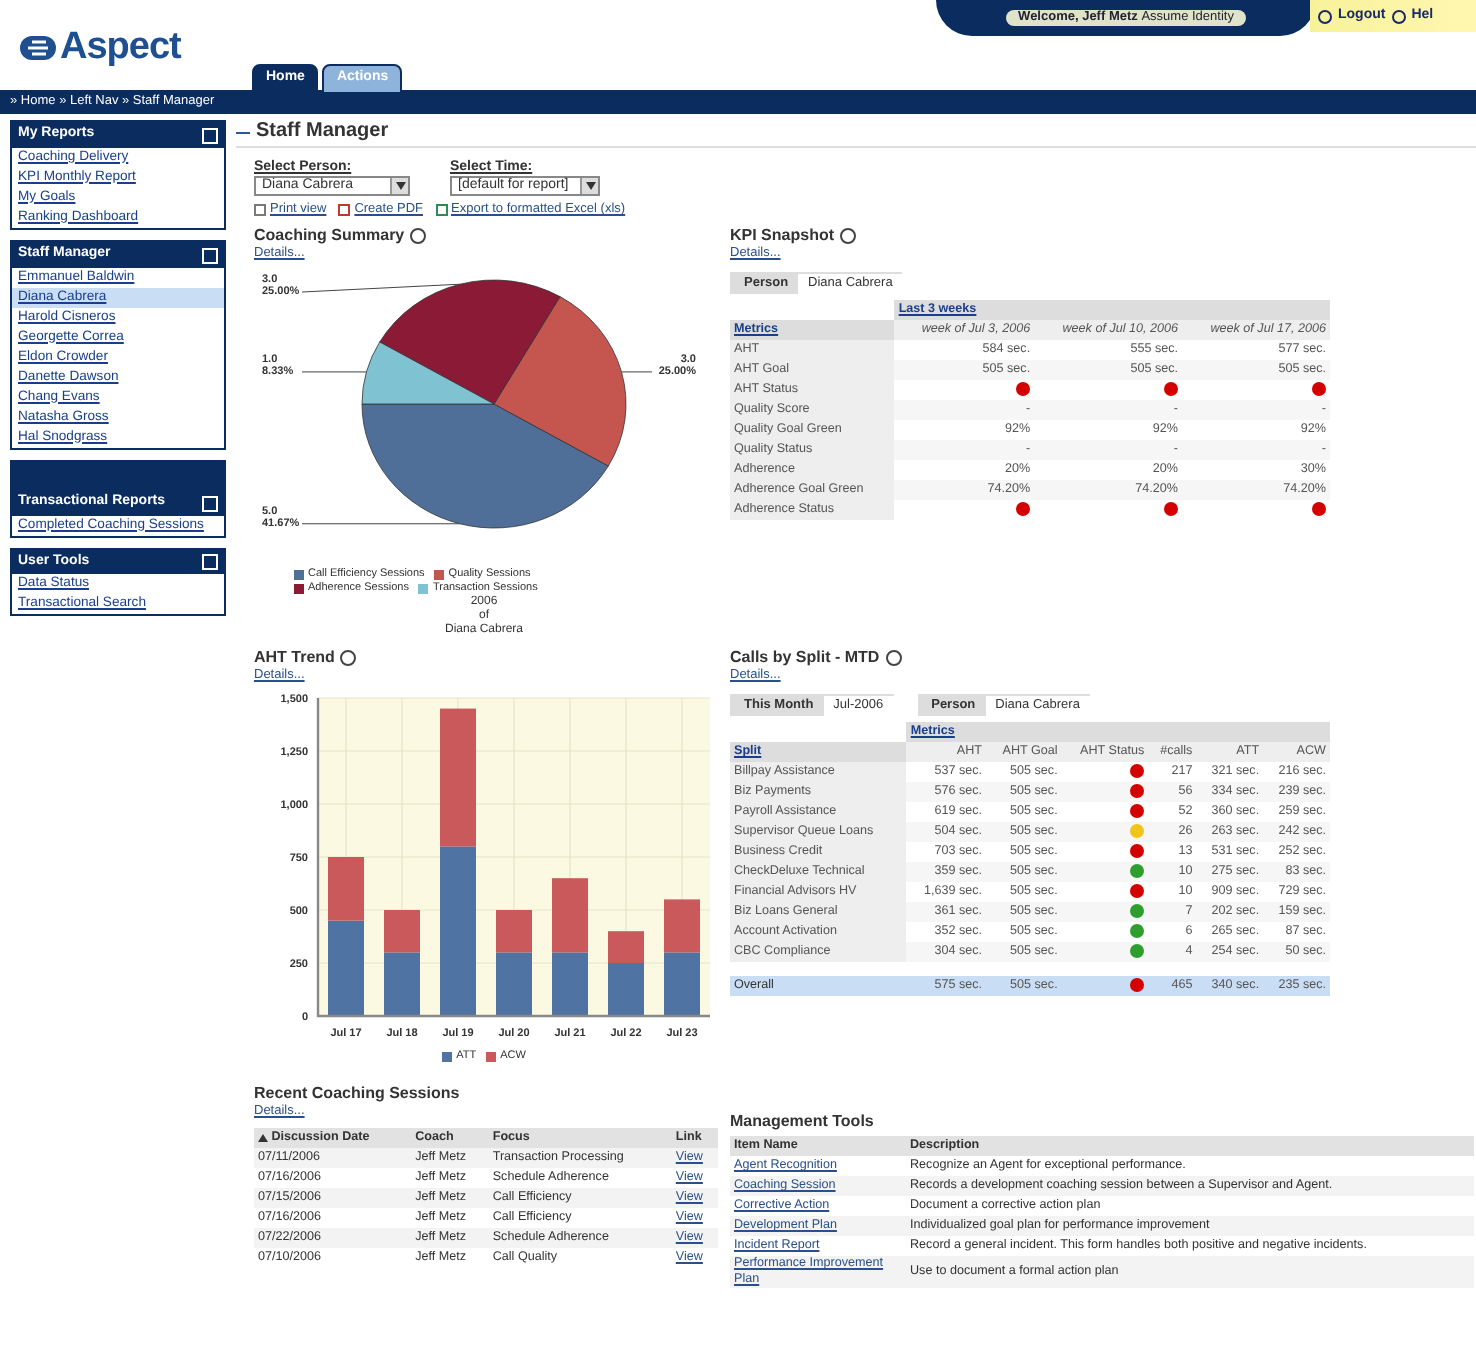  What do you see at coordinates (805, 658) in the screenshot?
I see `section-title: Calls by Split - MTD` at bounding box center [805, 658].